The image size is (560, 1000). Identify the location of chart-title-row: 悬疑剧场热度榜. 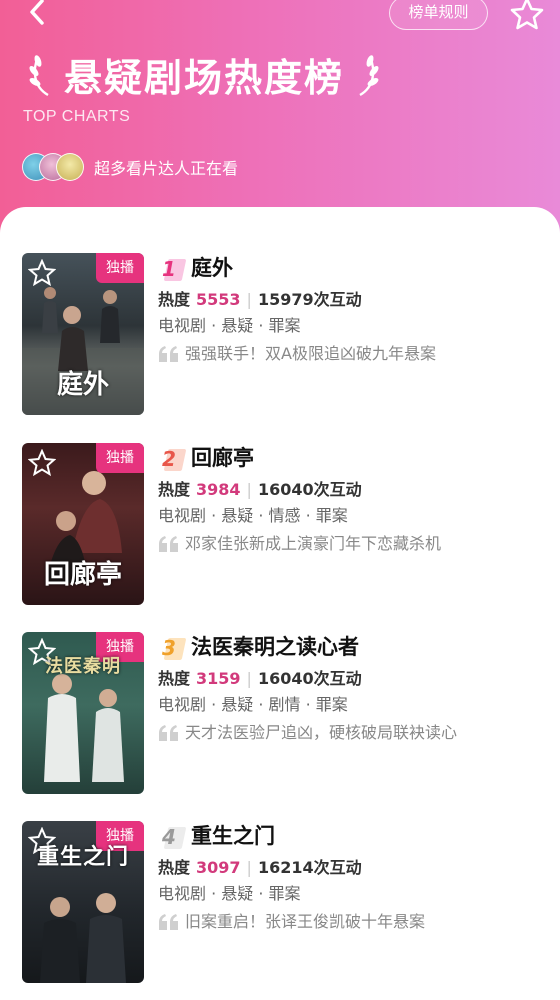
(221, 74).